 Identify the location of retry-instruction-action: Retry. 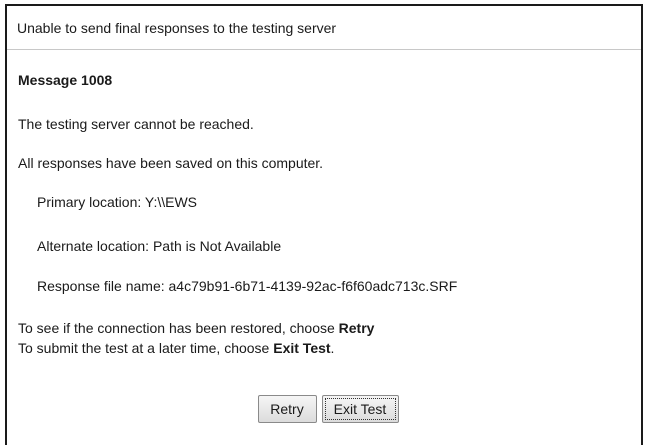
(356, 328).